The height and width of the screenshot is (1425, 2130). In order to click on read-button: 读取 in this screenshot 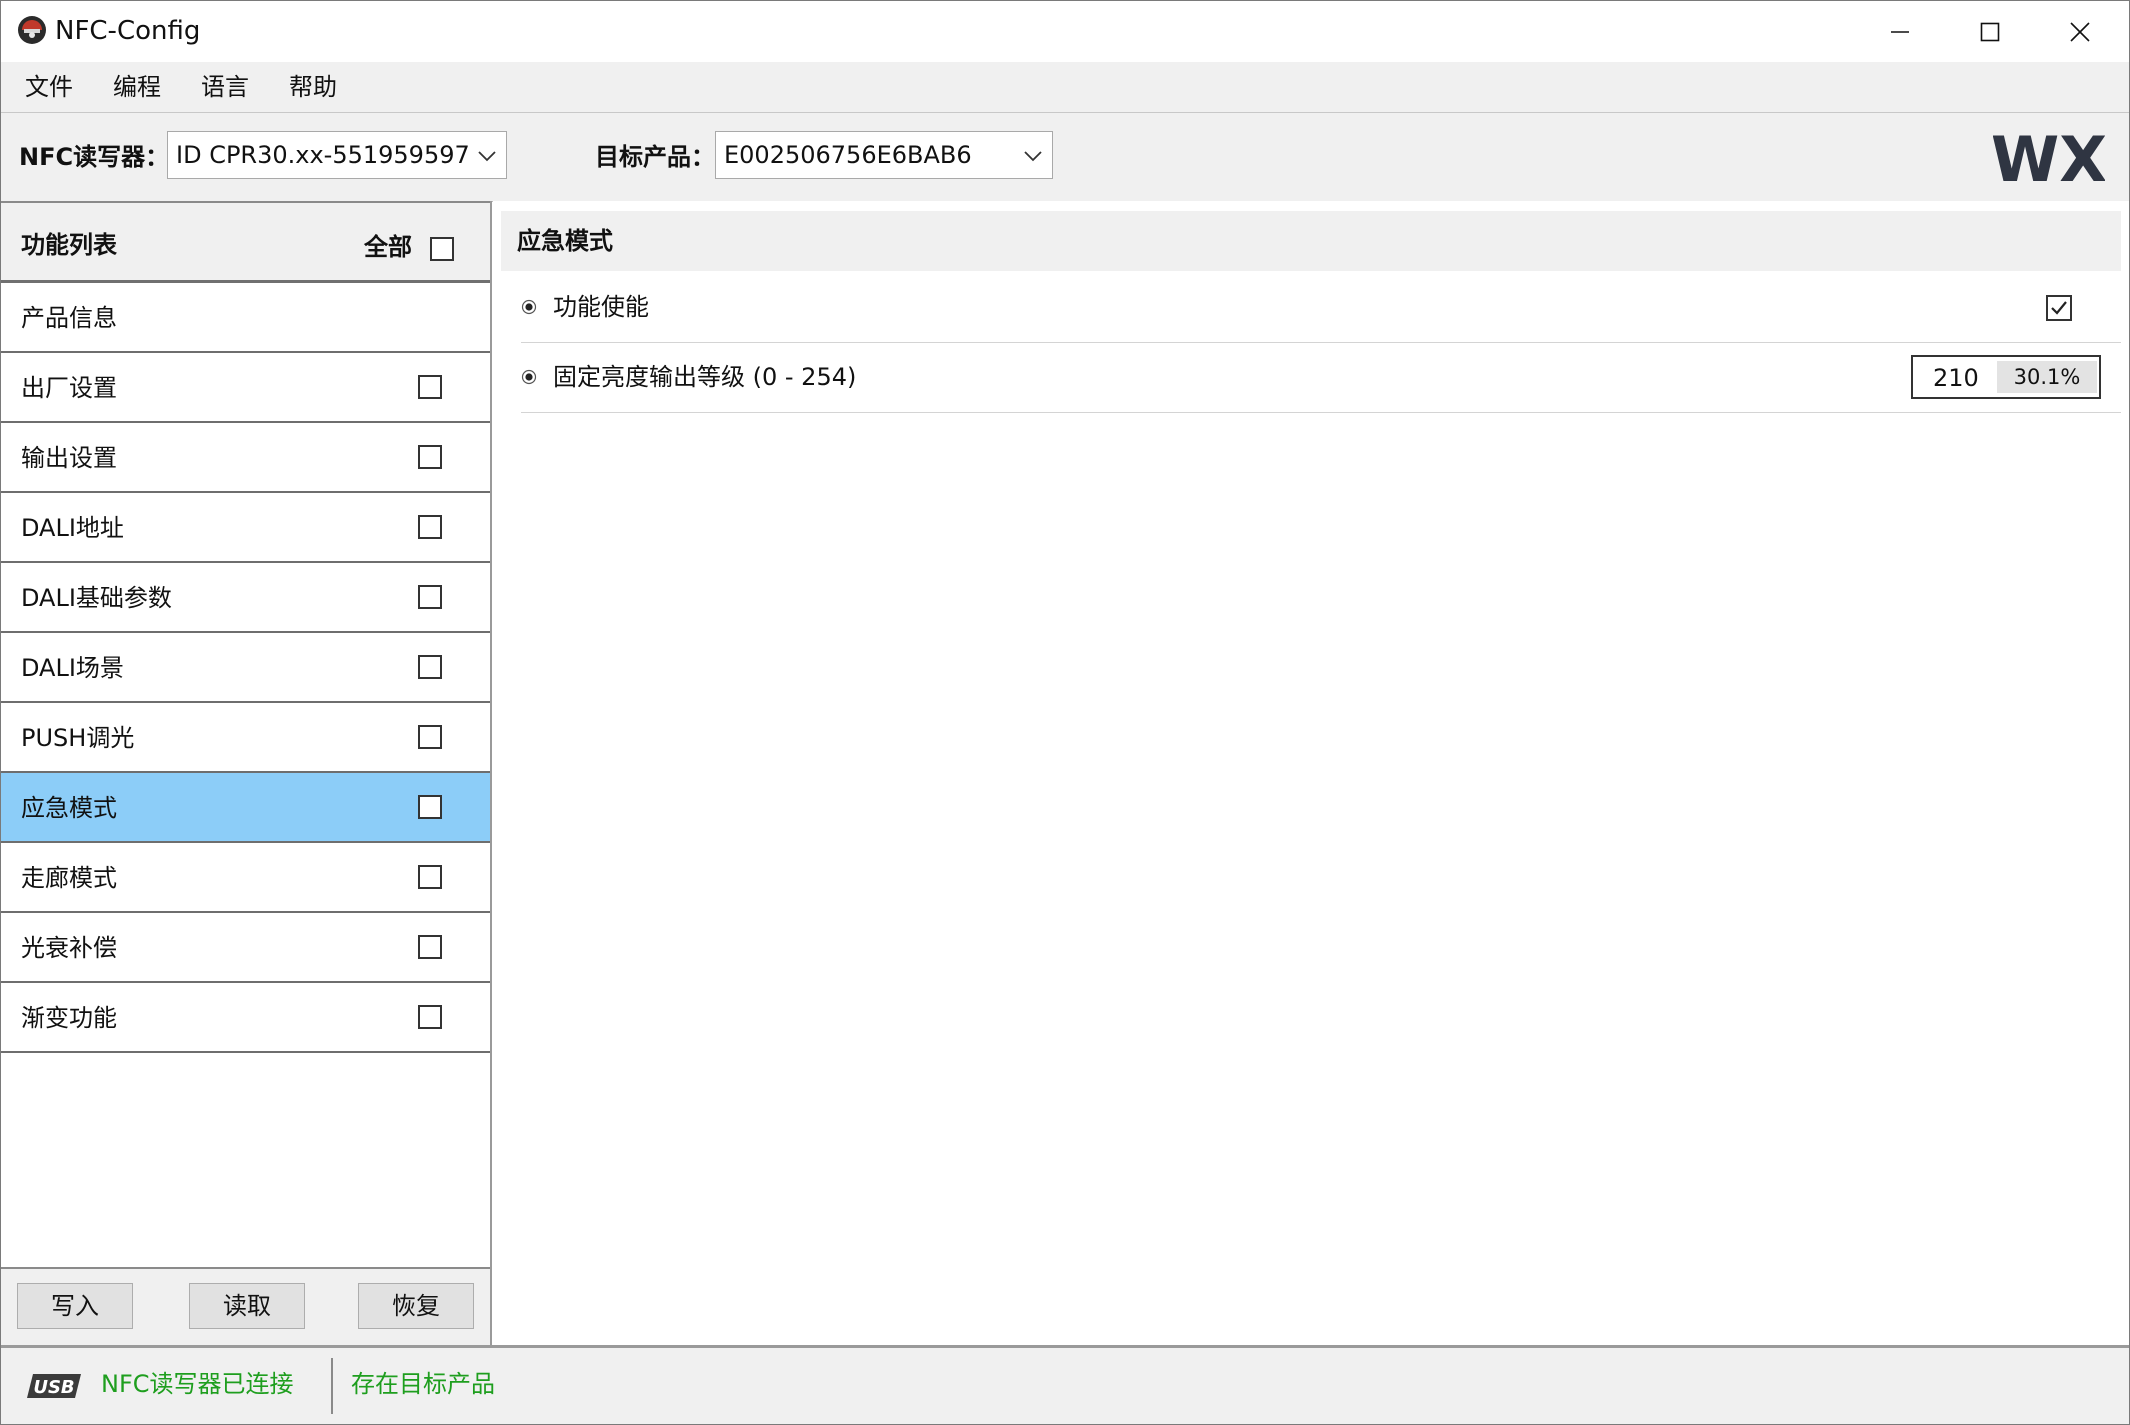, I will do `click(247, 1306)`.